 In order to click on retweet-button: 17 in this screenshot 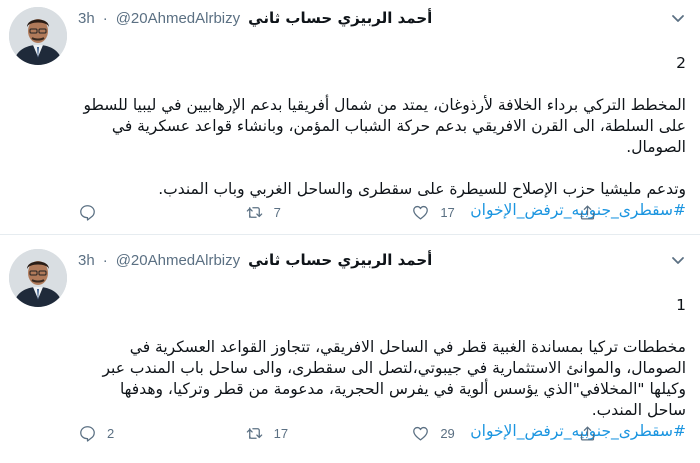, I will do `click(300, 433)`.